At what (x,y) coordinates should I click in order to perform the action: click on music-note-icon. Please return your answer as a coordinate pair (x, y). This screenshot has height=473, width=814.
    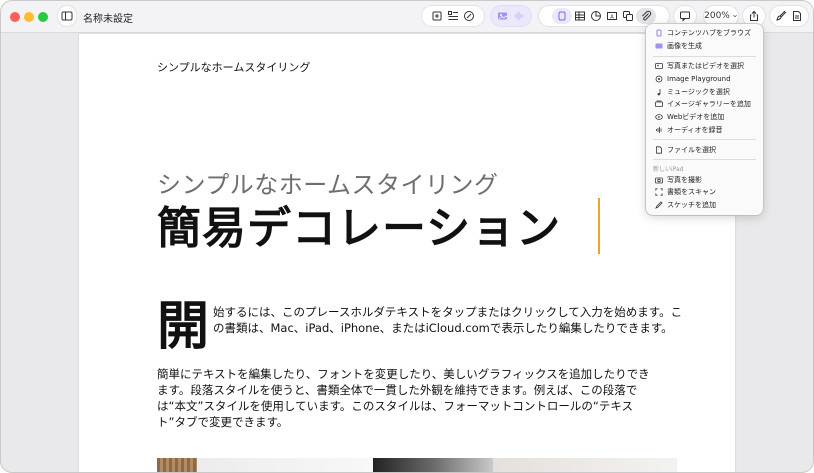
    Looking at the image, I should click on (658, 92).